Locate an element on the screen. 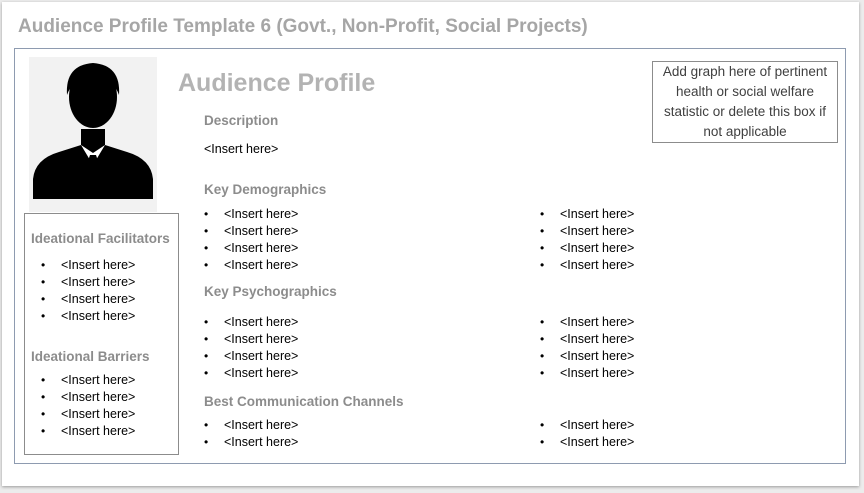 Image resolution: width=864 pixels, height=493 pixels. channels-list-left: <Insert here> <Insert here> is located at coordinates (251, 434).